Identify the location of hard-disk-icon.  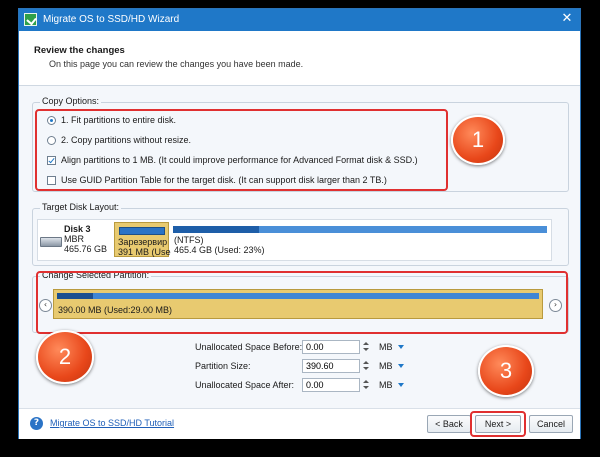
(51, 242).